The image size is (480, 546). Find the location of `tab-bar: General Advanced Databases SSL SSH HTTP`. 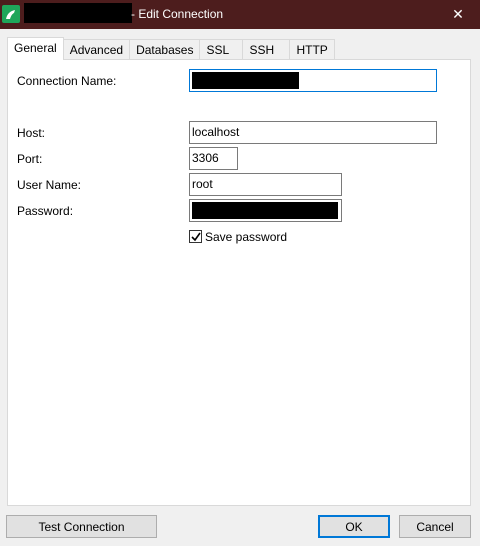

tab-bar: General Advanced Databases SSL SSH HTTP is located at coordinates (171, 48).